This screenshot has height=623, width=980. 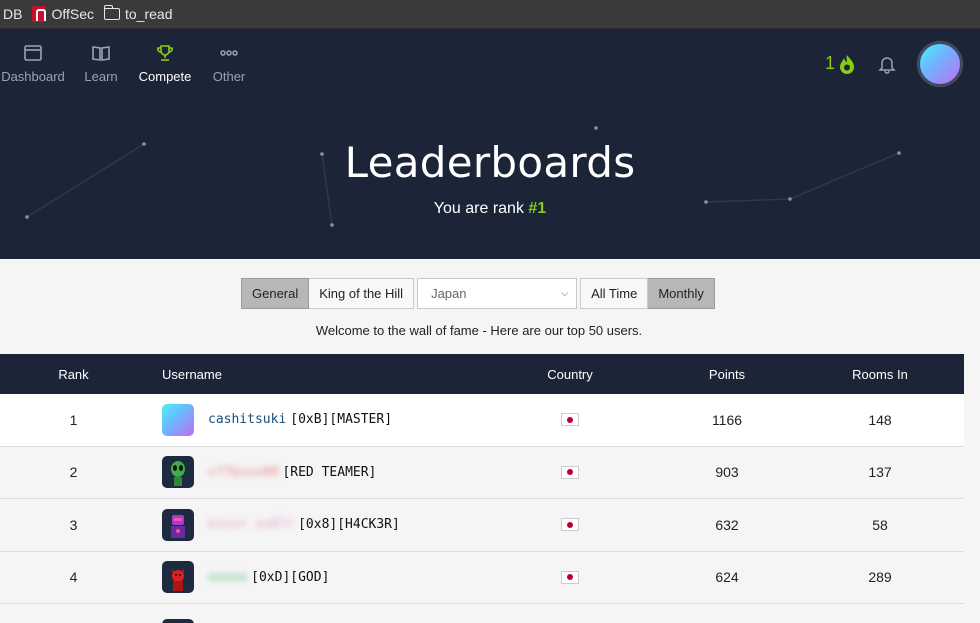 What do you see at coordinates (880, 374) in the screenshot?
I see `header-rooms: Rooms In` at bounding box center [880, 374].